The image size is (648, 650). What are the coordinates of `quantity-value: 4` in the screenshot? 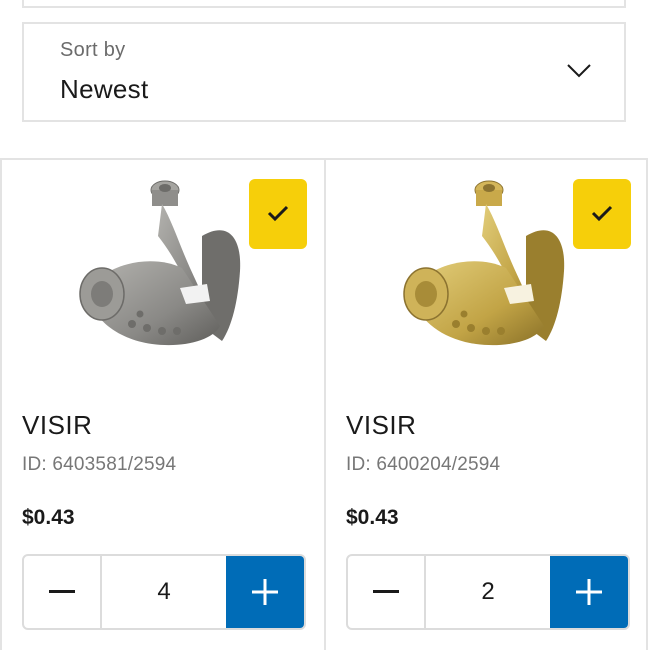 It's located at (164, 592).